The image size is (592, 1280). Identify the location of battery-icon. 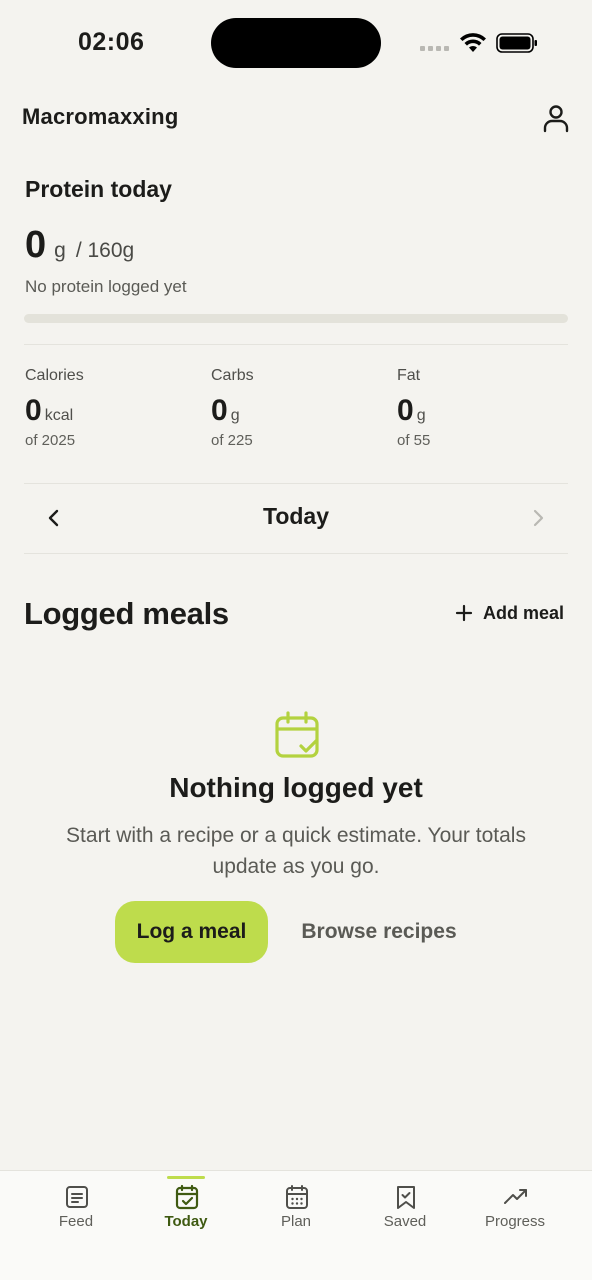
(516, 43).